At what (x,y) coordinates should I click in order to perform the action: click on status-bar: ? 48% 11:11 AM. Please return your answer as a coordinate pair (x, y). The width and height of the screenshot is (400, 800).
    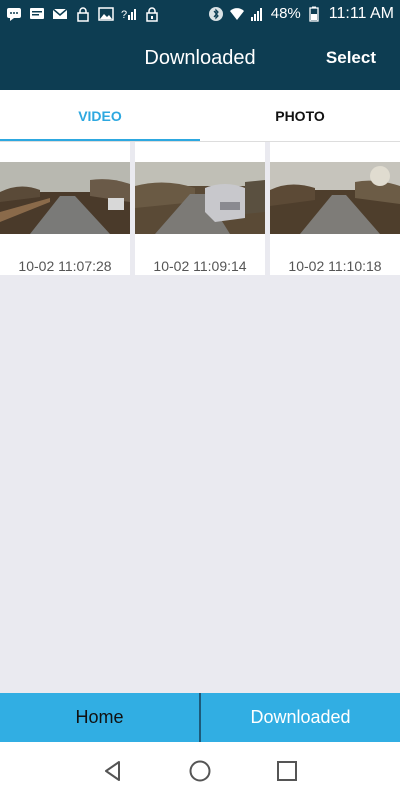
    Looking at the image, I should click on (200, 13).